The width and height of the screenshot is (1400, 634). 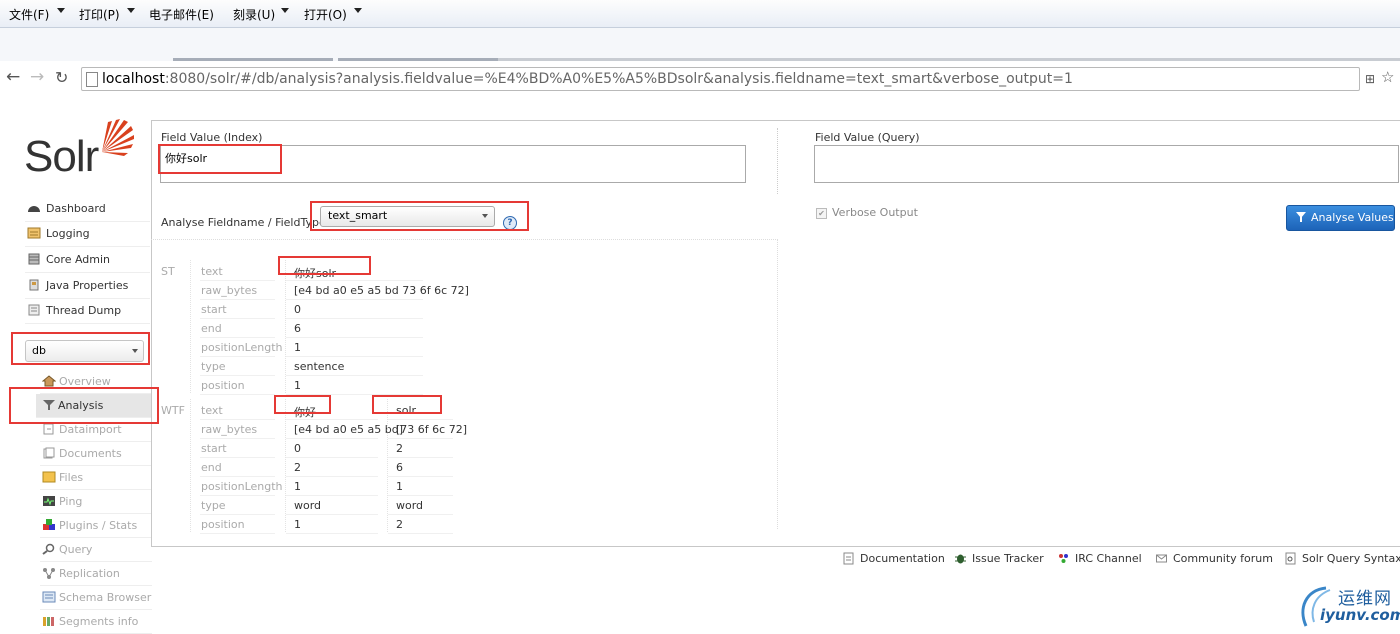 What do you see at coordinates (453, 164) in the screenshot?
I see `index-value-input: 你好solr` at bounding box center [453, 164].